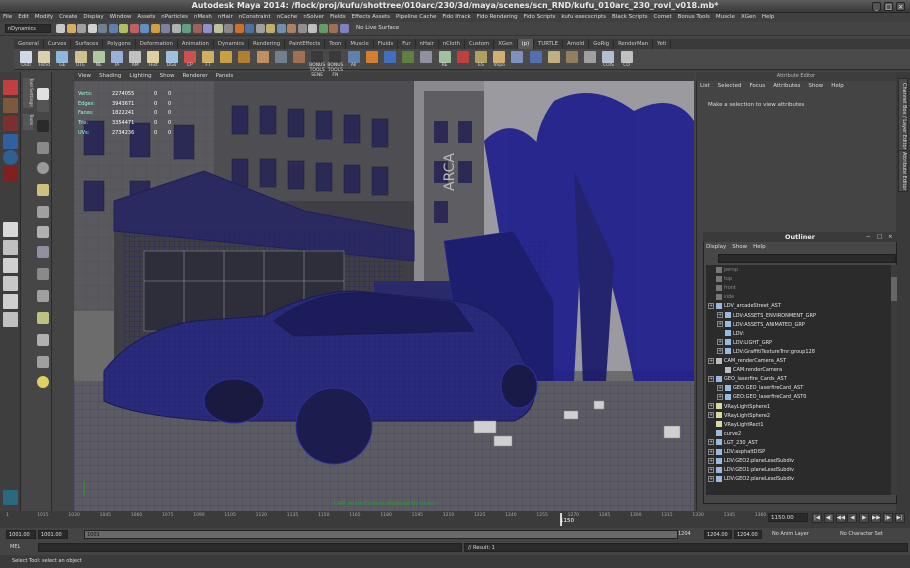 The width and height of the screenshot is (910, 568). What do you see at coordinates (718, 534) in the screenshot?
I see `playback-end-field: 1204.00` at bounding box center [718, 534].